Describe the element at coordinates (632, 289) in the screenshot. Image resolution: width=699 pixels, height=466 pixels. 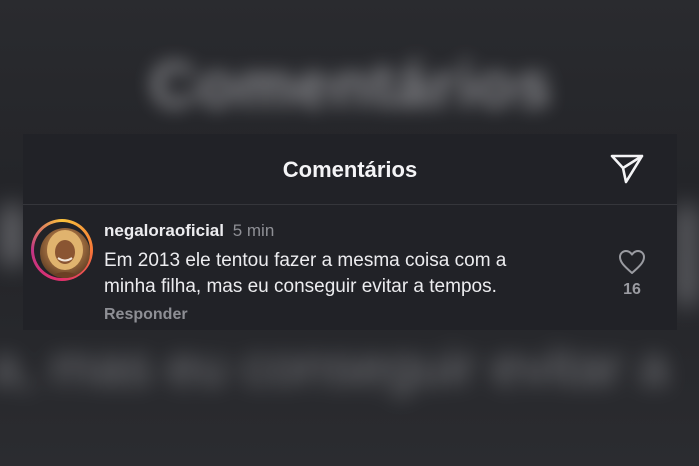
I see `like-count: 16` at that location.